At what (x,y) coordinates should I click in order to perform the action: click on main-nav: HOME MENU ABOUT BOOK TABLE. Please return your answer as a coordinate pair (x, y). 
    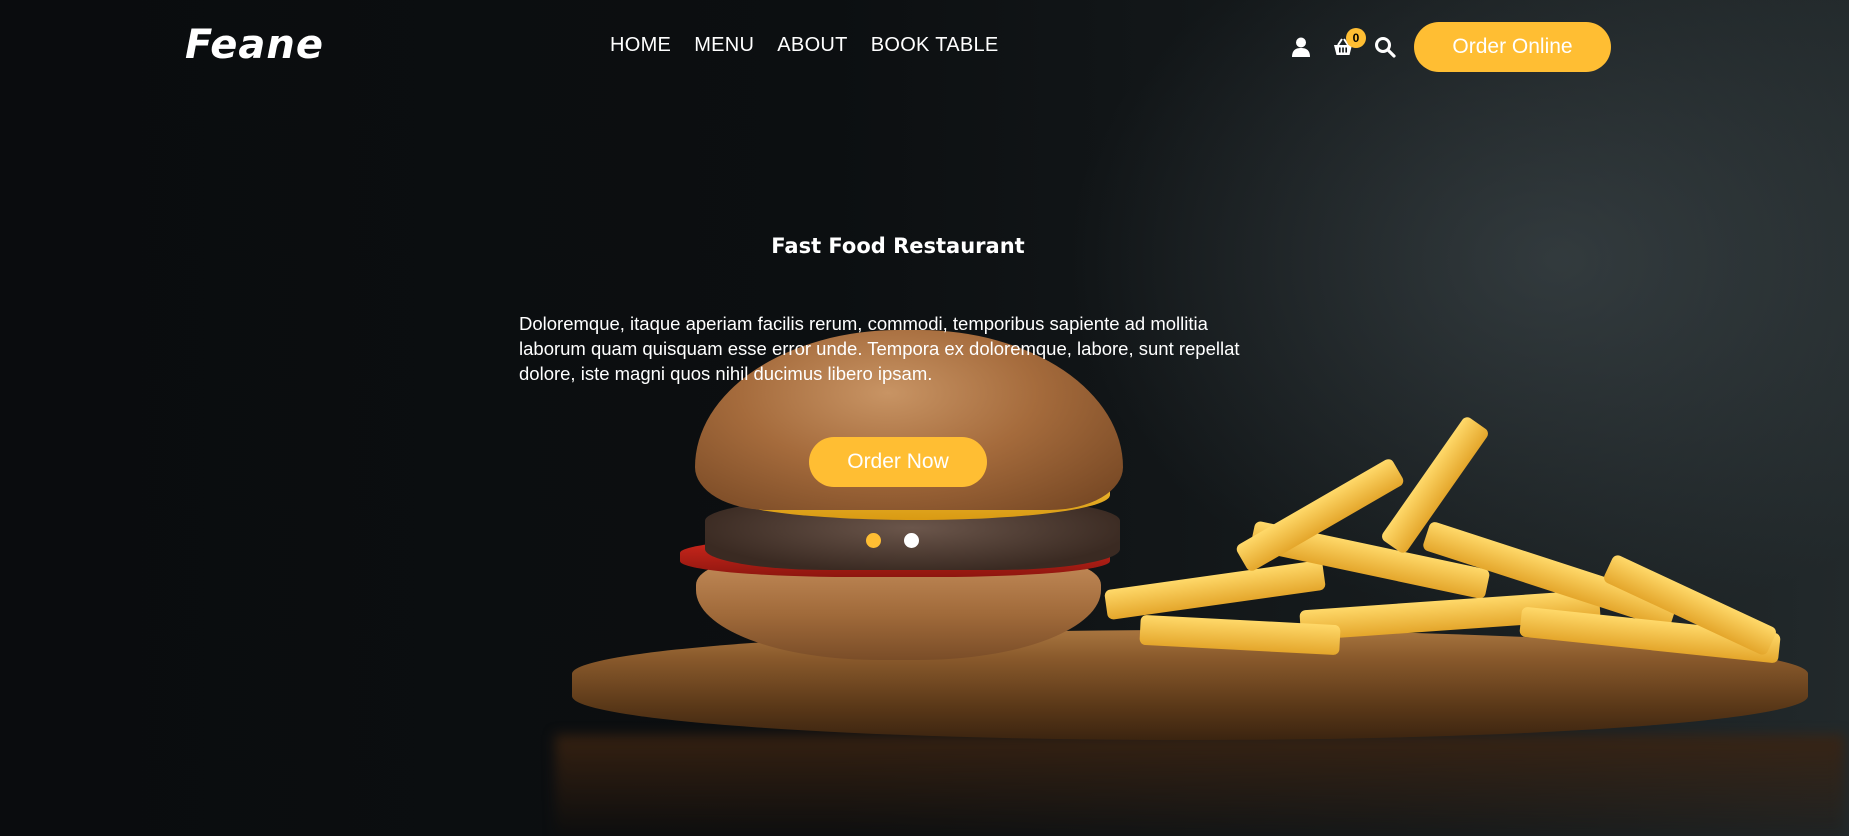
    Looking at the image, I should click on (804, 45).